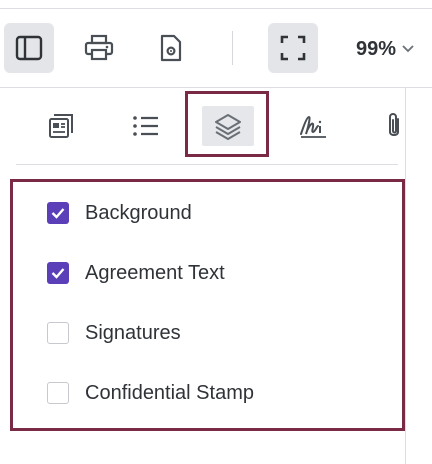 Image resolution: width=432 pixels, height=464 pixels. I want to click on layer-item: Signatures, so click(114, 333).